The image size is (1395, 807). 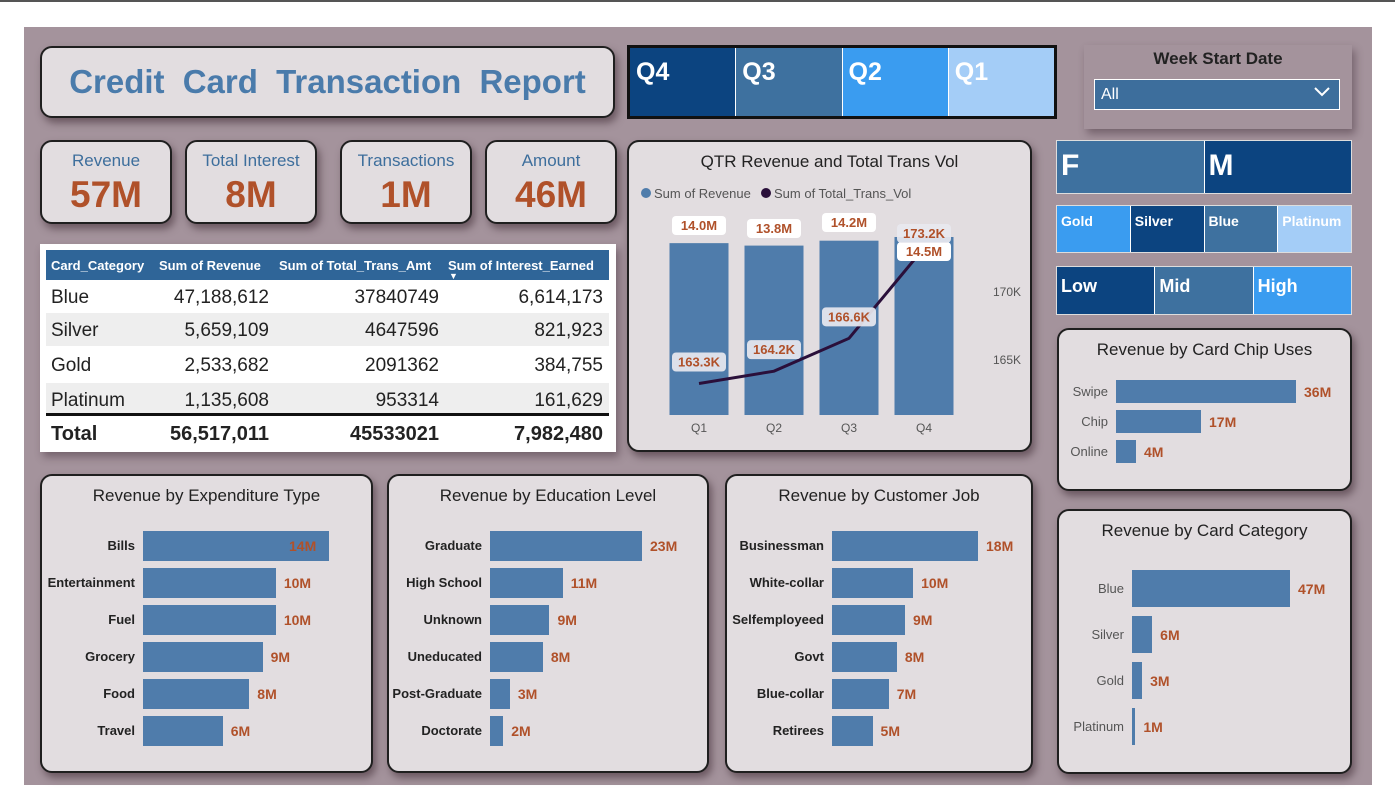 What do you see at coordinates (774, 349) in the screenshot?
I see `line-data-label: 164.2K` at bounding box center [774, 349].